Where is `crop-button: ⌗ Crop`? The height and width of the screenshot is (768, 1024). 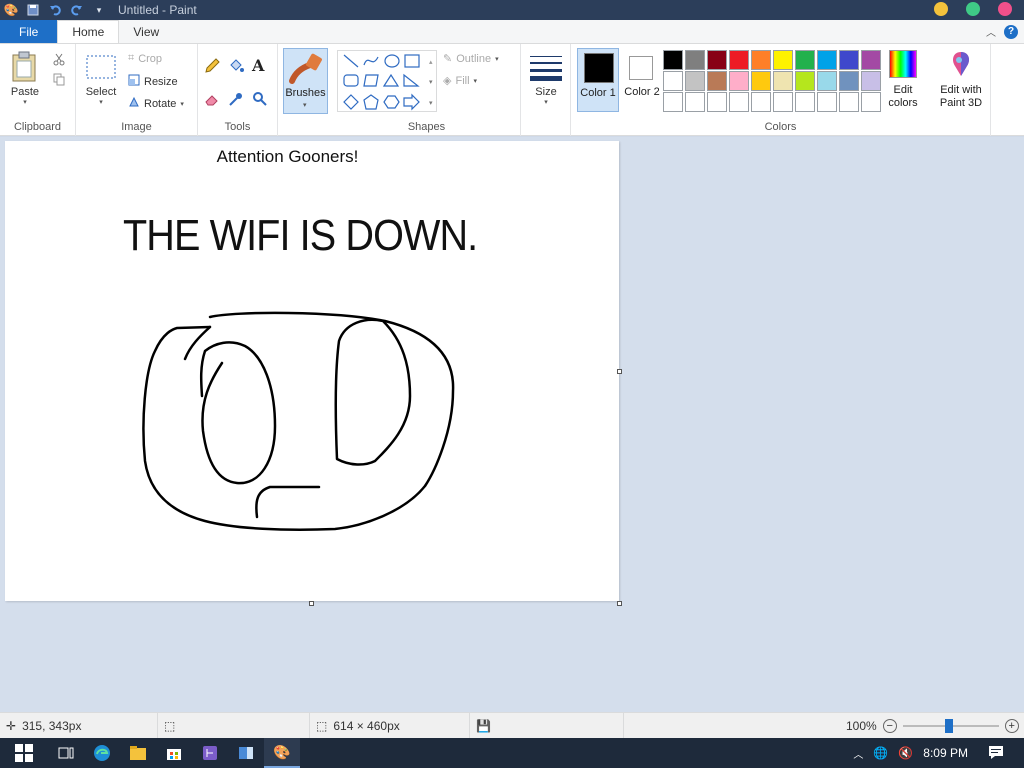
crop-button: ⌗ Crop is located at coordinates (145, 58).